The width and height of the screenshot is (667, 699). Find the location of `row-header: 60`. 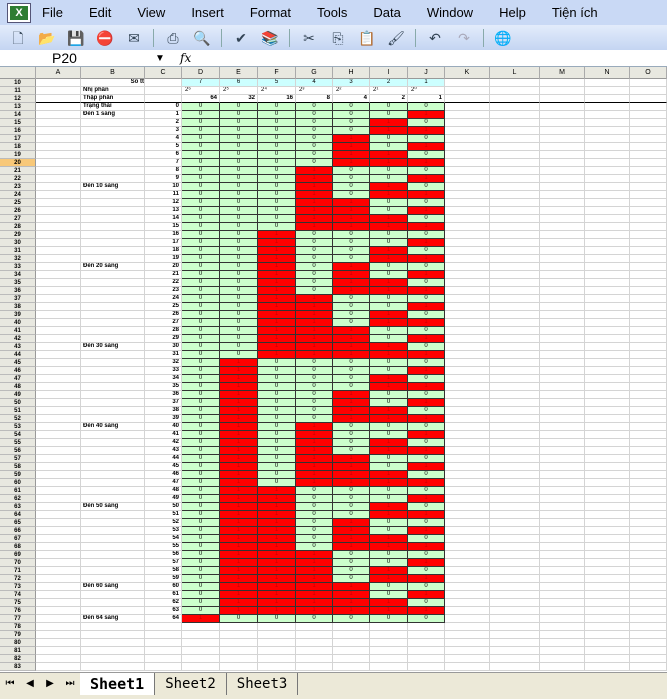

row-header: 60 is located at coordinates (18, 483).